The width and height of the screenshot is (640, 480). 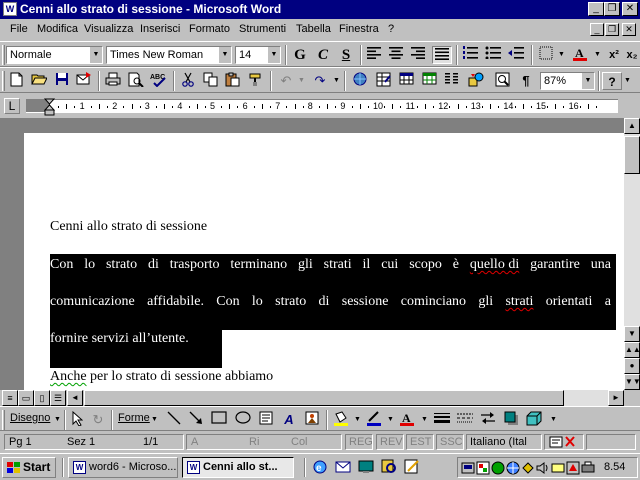 I want to click on new-document-icon, so click(x=16, y=81).